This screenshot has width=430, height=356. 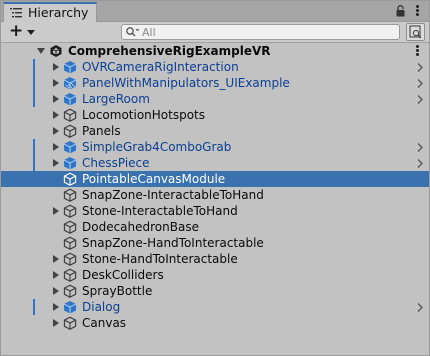 I want to click on hierarchy-item-label: Stone-HandToInteractable, so click(x=160, y=259).